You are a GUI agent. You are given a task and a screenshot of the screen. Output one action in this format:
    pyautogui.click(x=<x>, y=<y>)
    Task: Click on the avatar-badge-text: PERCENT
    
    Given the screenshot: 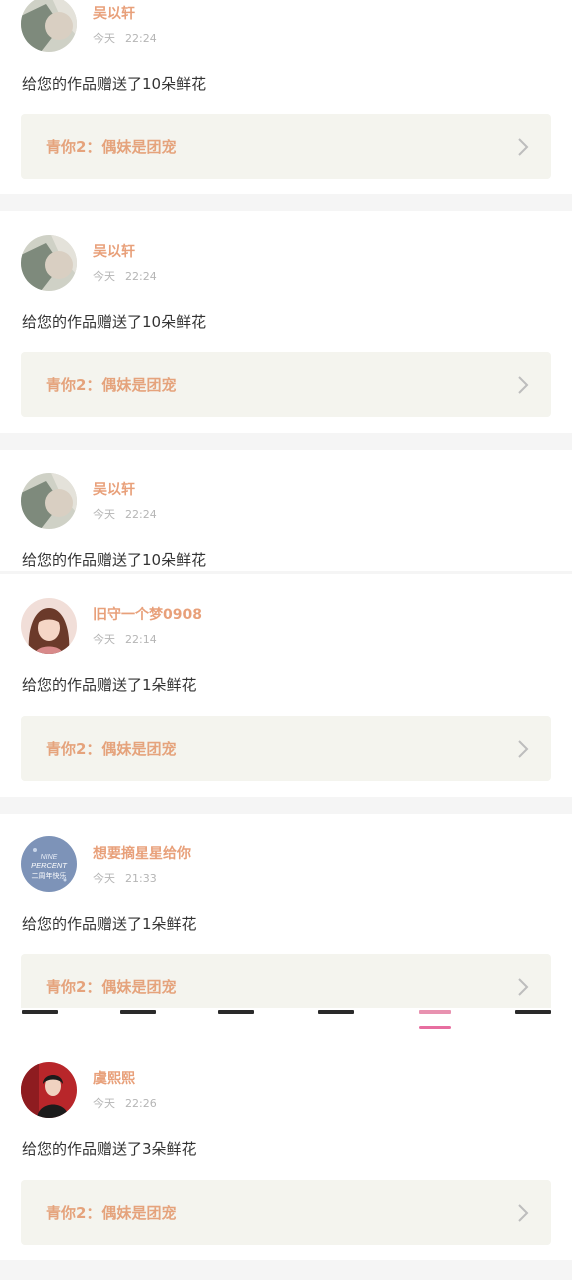 What is the action you would take?
    pyautogui.click(x=49, y=865)
    